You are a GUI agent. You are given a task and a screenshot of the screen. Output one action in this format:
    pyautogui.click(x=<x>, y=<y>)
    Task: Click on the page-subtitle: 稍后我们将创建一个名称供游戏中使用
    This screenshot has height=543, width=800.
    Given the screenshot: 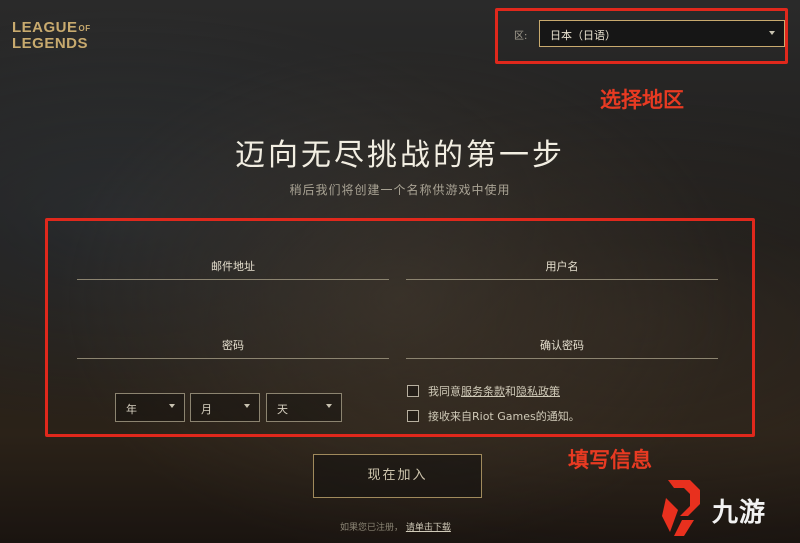 What is the action you would take?
    pyautogui.click(x=400, y=190)
    